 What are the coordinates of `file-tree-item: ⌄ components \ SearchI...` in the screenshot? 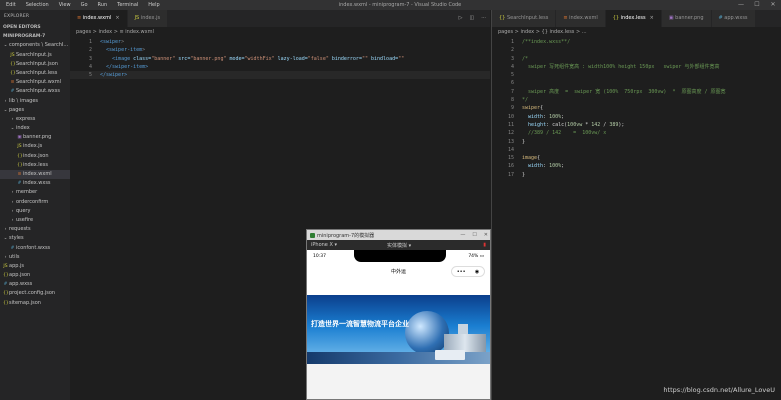 It's located at (35, 45).